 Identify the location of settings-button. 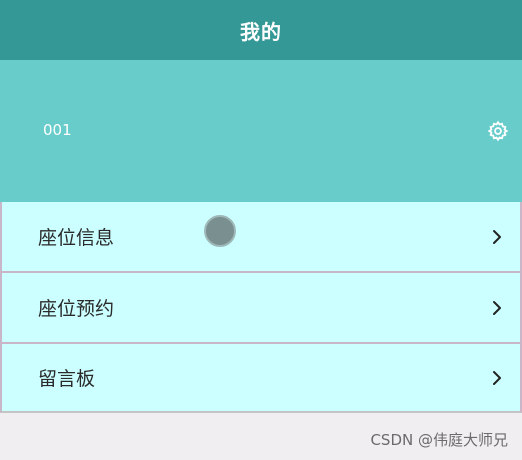
(498, 131).